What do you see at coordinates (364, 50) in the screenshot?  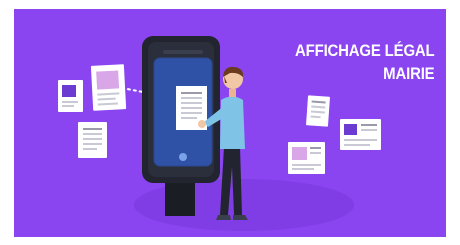 I see `title-line-1: AFFICHAGE LÉGAL` at bounding box center [364, 50].